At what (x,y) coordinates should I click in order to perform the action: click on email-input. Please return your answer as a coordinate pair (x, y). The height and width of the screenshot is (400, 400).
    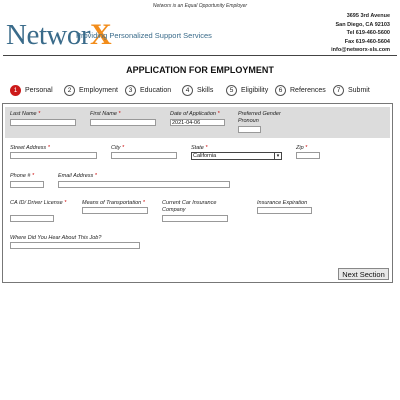
    Looking at the image, I should click on (144, 184).